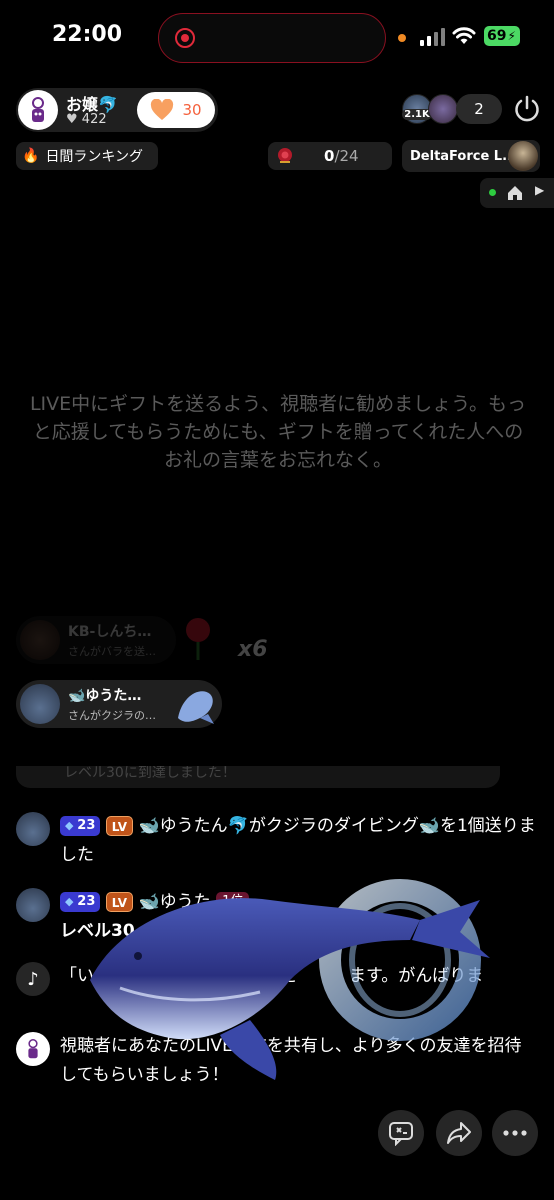  What do you see at coordinates (290, 979) in the screenshot?
I see `whale-gift-animation` at bounding box center [290, 979].